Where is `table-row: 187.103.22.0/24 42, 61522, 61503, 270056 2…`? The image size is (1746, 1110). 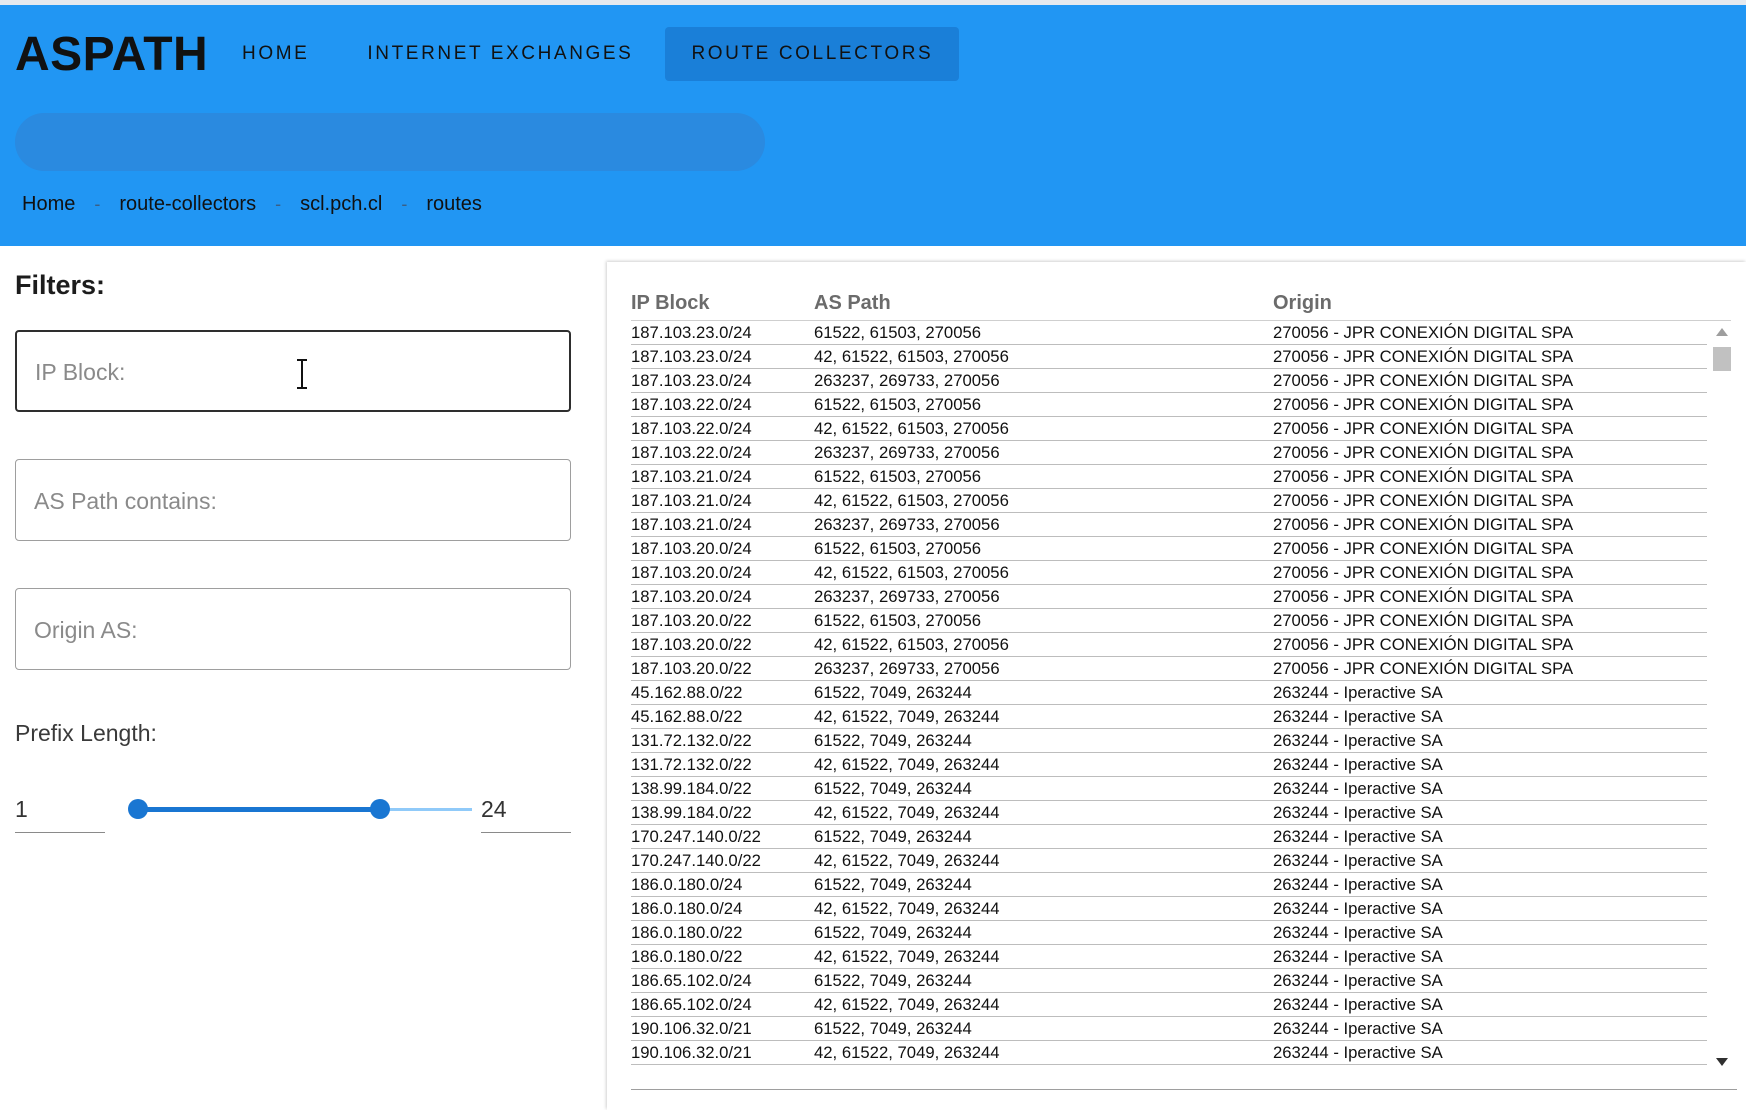
table-row: 187.103.22.0/24 42, 61522, 61503, 270056 2… is located at coordinates (1169, 429).